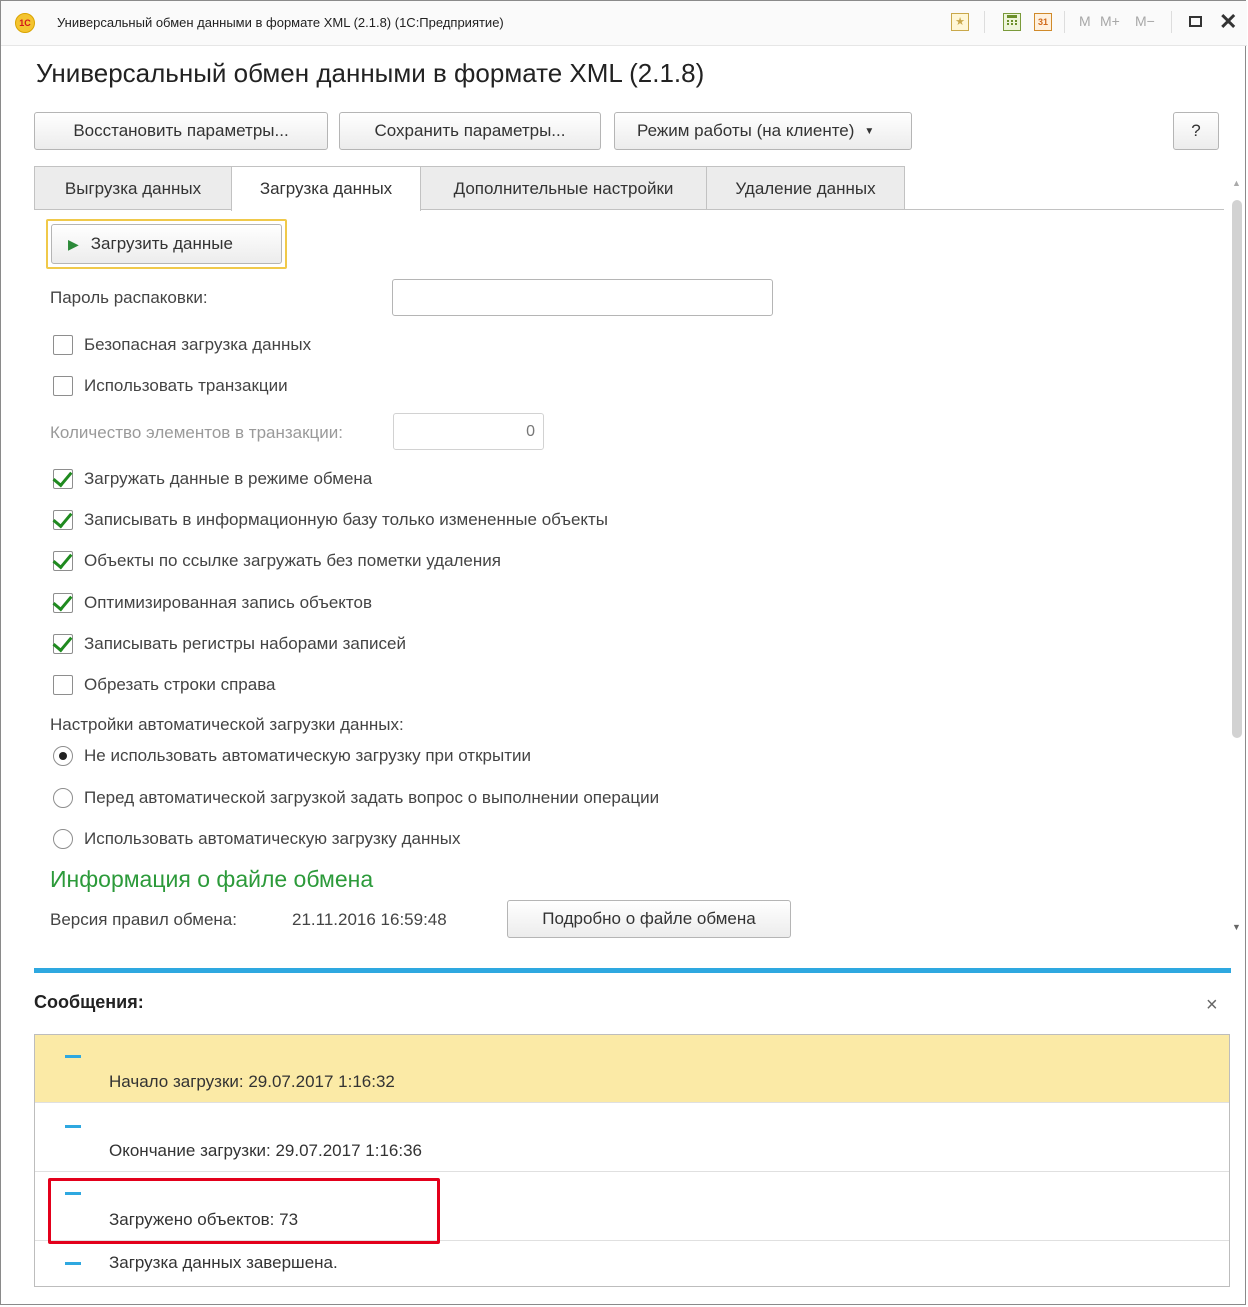 The width and height of the screenshot is (1248, 1307). I want to click on password-label: Пароль распаковки:, so click(129, 297).